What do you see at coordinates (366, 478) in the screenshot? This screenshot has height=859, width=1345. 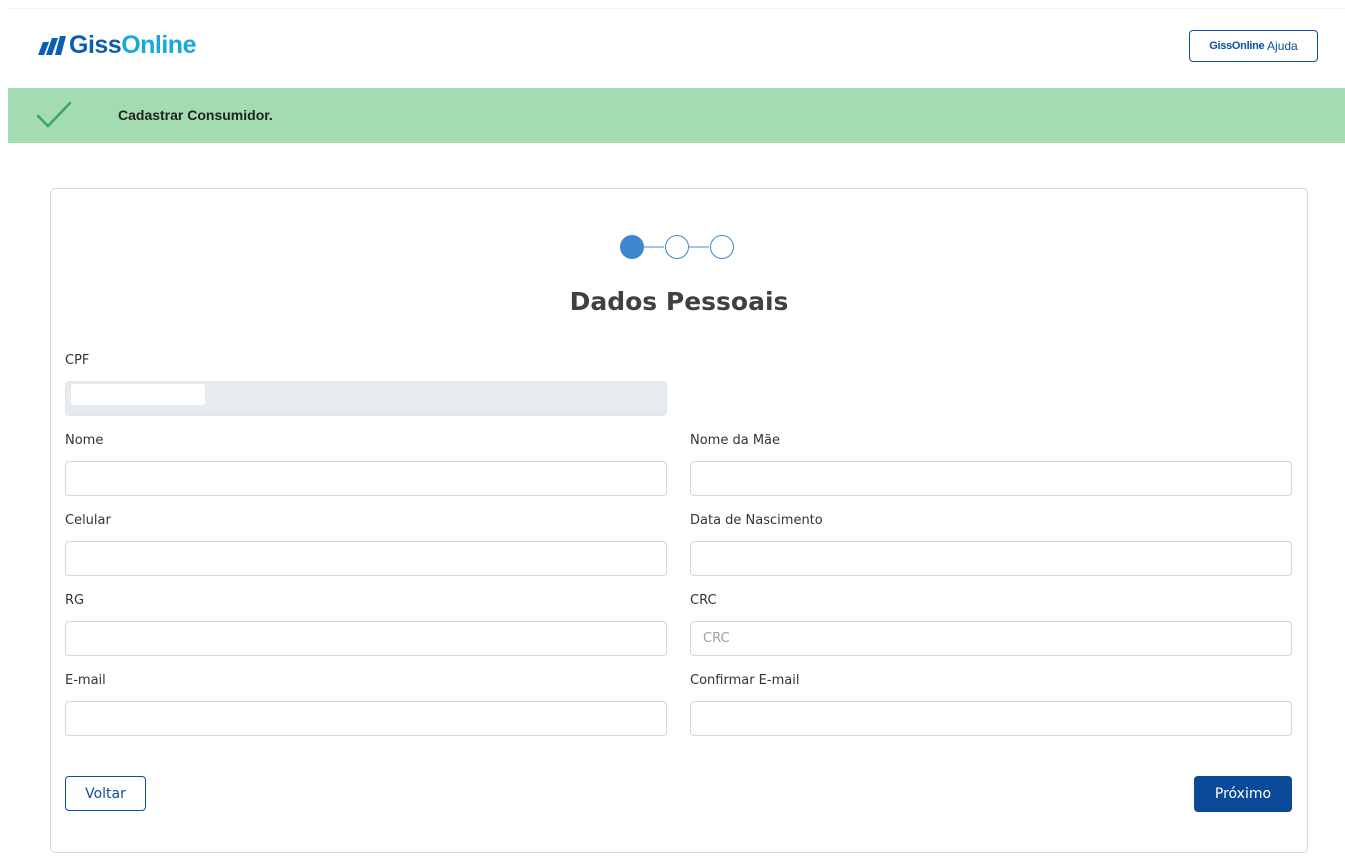 I see `nome-input` at bounding box center [366, 478].